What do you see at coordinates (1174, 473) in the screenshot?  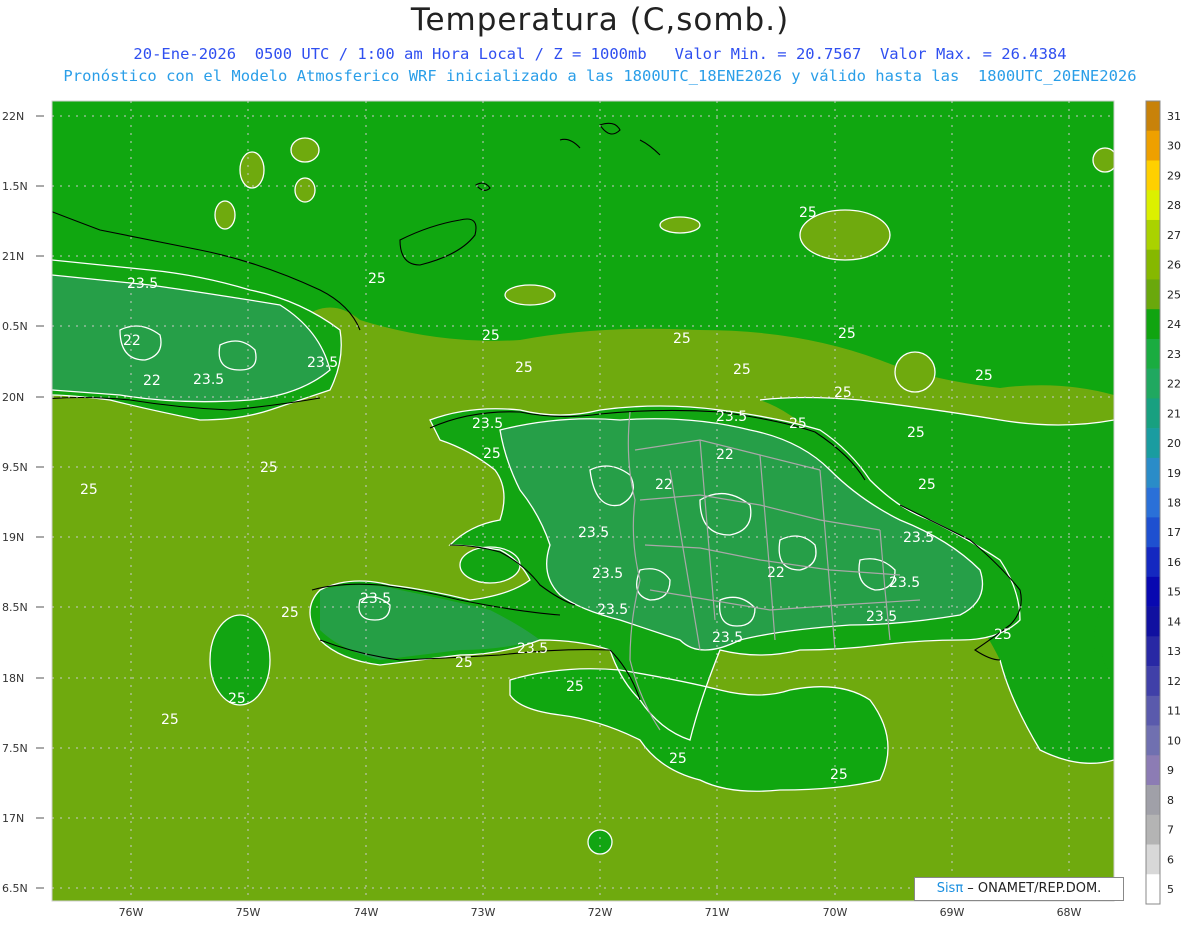 I see `colorbar-tick-label: 19` at bounding box center [1174, 473].